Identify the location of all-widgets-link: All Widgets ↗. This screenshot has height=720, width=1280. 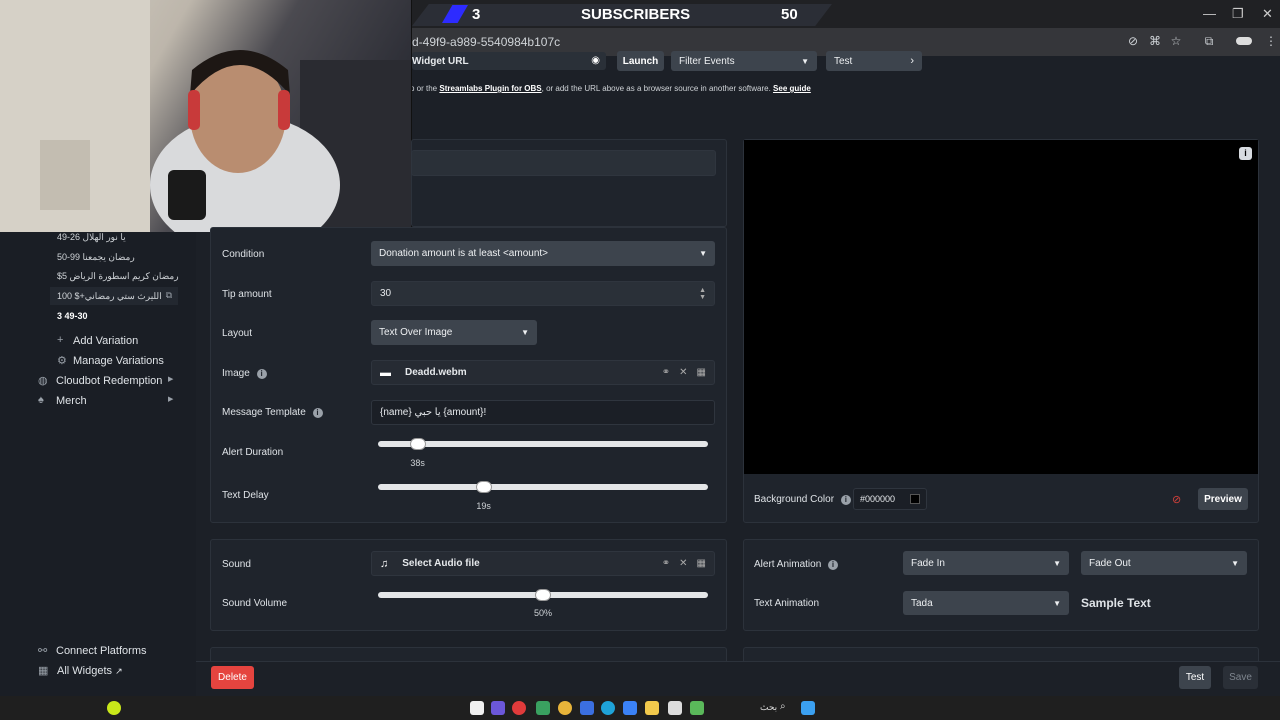
(90, 671).